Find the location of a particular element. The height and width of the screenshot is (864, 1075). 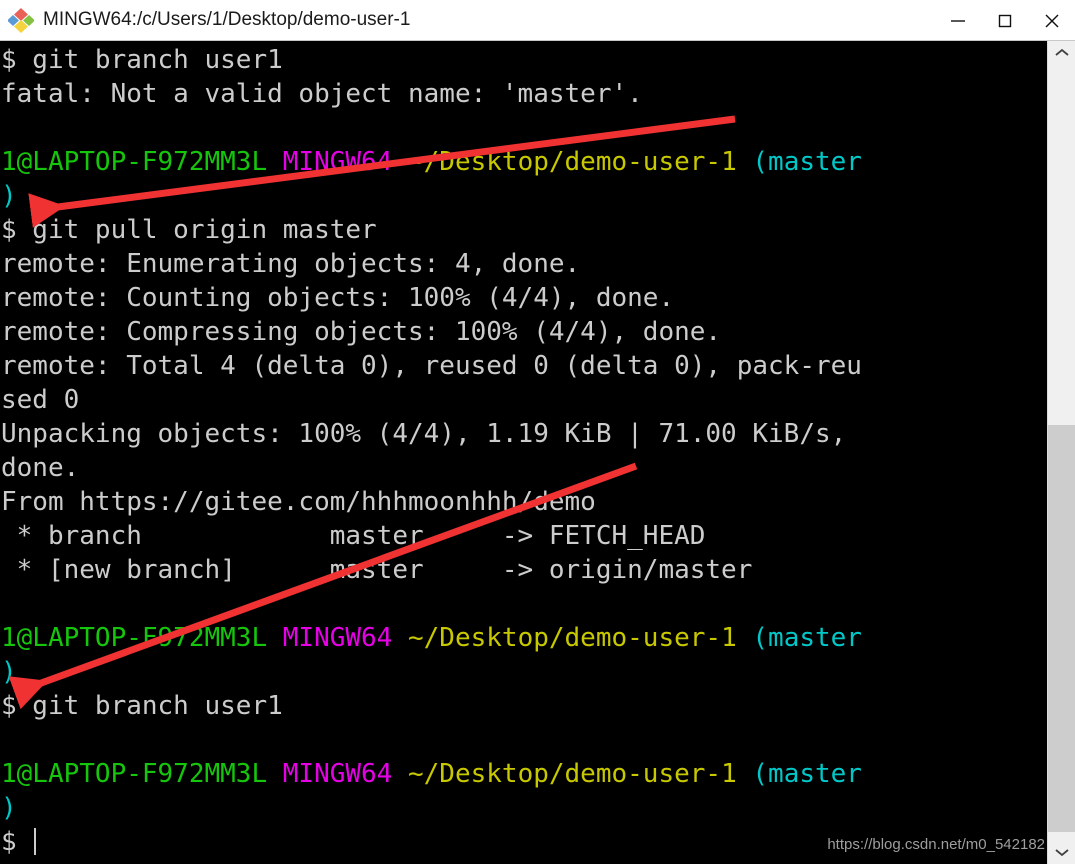

watermark-url: https://blog.csdn.net/m0_542182 is located at coordinates (936, 844).